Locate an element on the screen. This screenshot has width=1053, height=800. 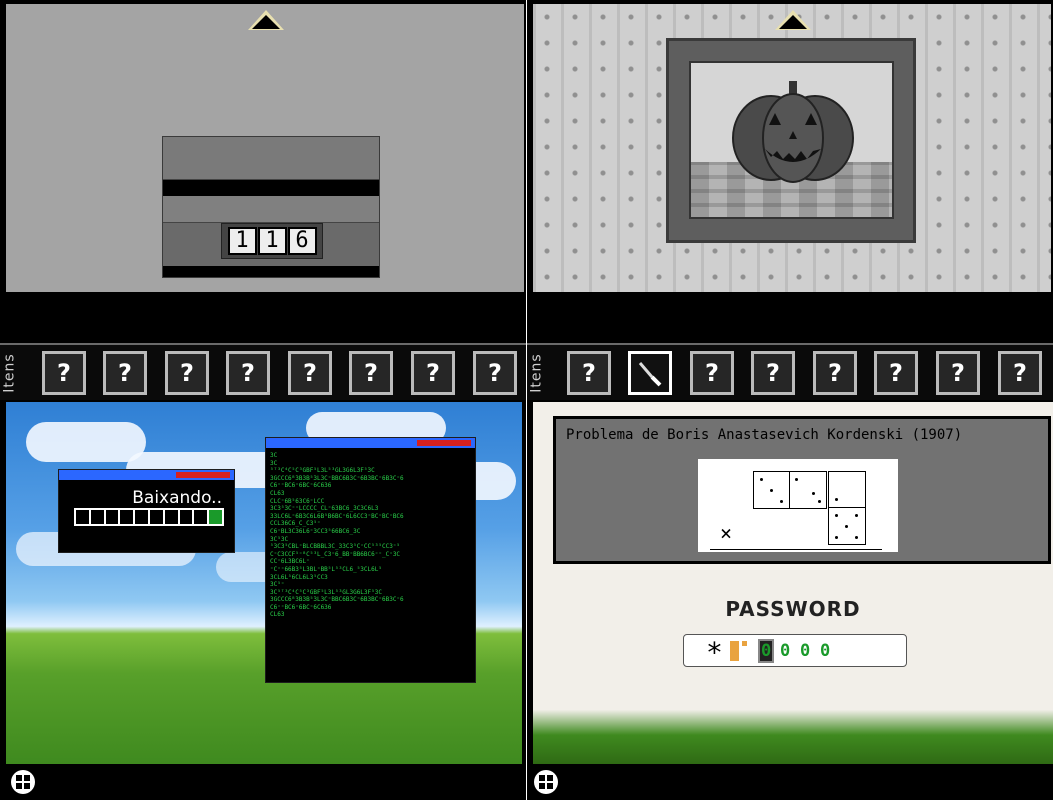
key-icon is located at coordinates (734, 651).